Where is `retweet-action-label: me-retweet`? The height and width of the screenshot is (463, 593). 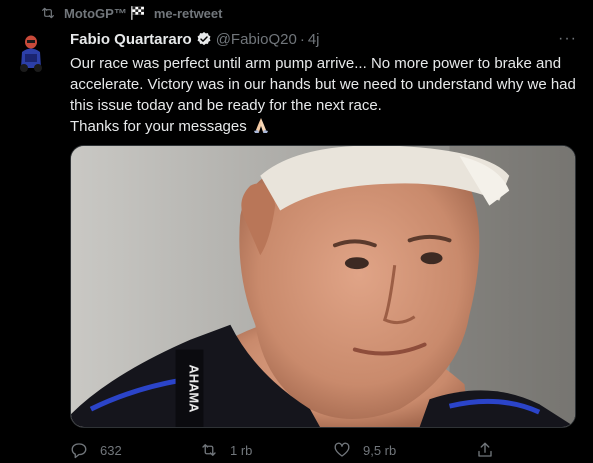
retweet-action-label: me-retweet is located at coordinates (188, 13).